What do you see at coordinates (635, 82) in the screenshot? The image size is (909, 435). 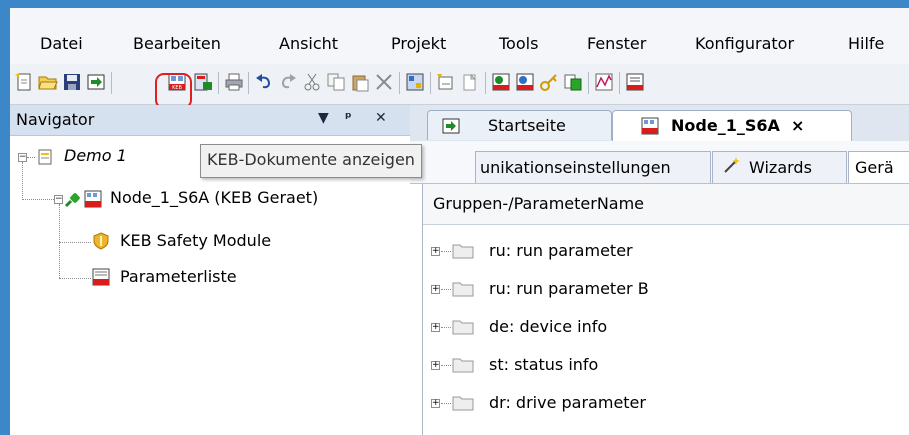 I see `parameter-icon` at bounding box center [635, 82].